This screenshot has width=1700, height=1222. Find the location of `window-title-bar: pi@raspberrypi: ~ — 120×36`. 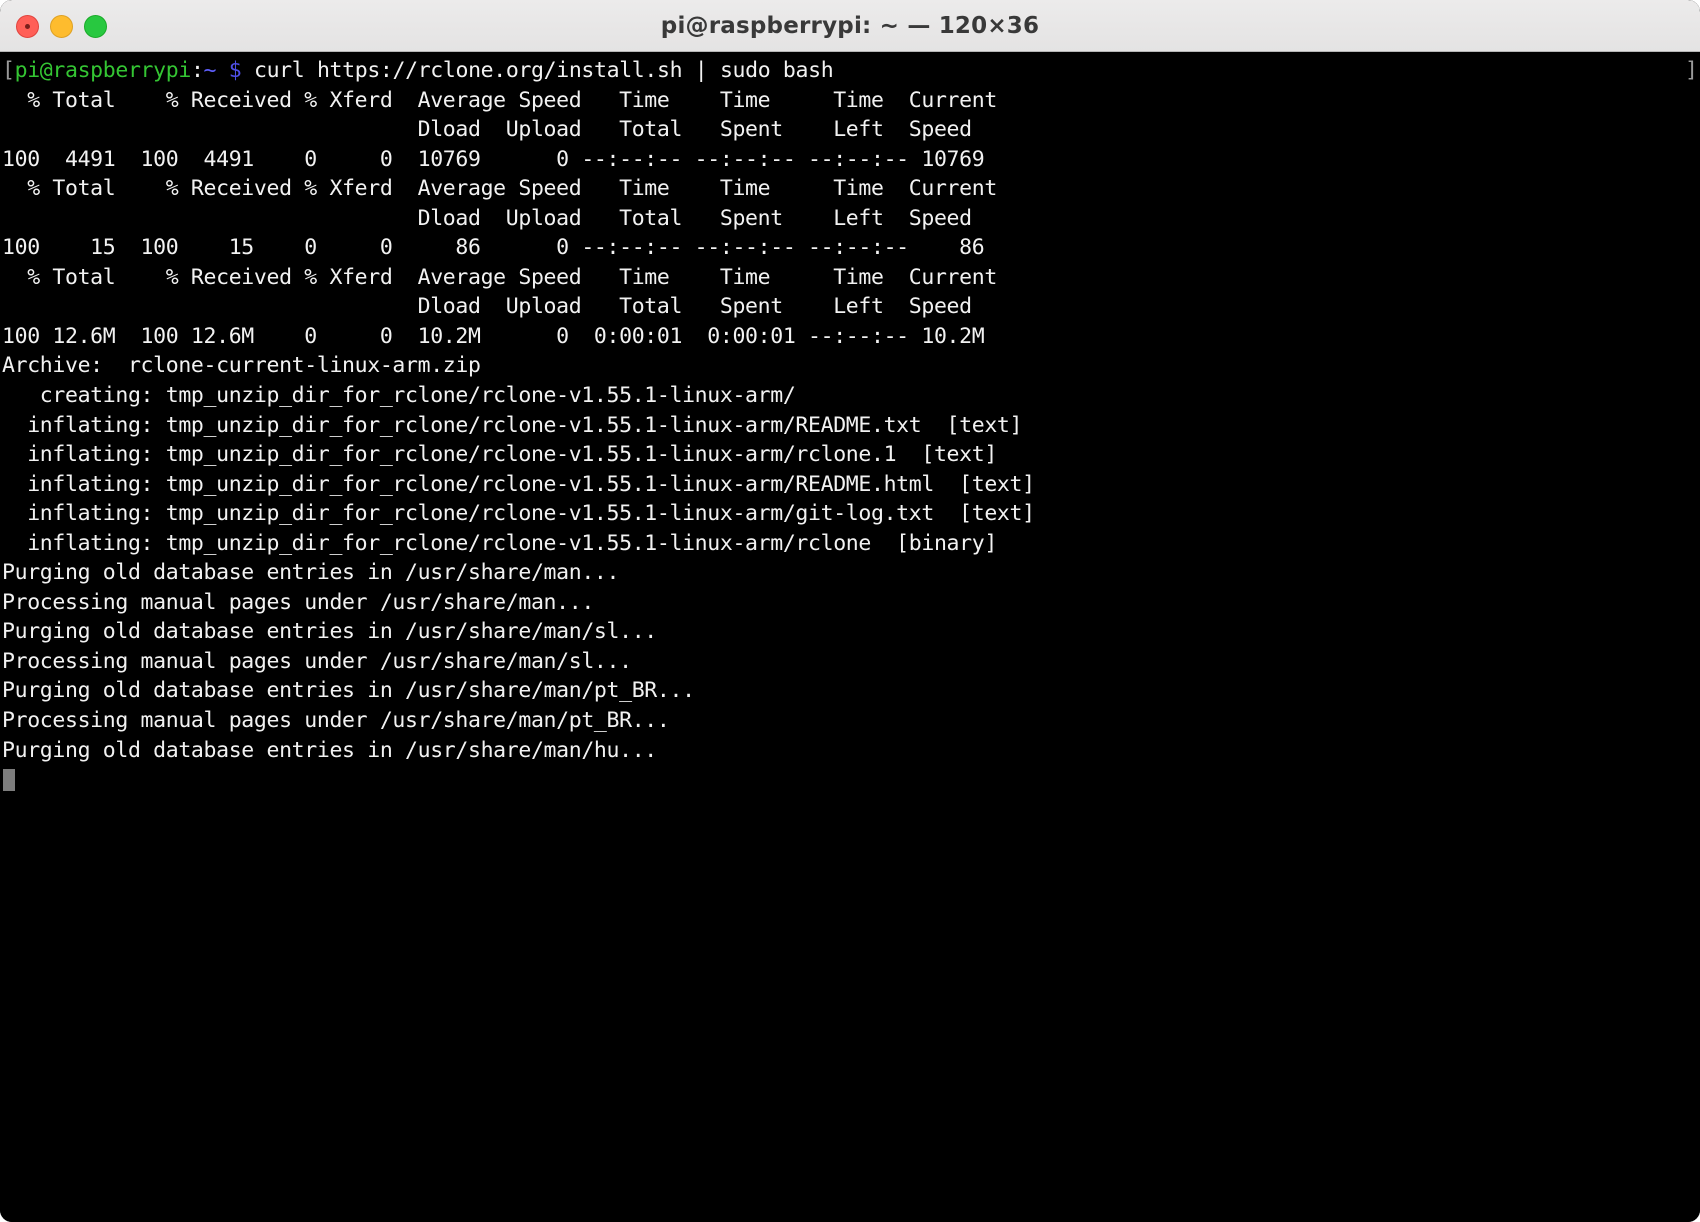

window-title-bar: pi@raspberrypi: ~ — 120×36 is located at coordinates (850, 26).